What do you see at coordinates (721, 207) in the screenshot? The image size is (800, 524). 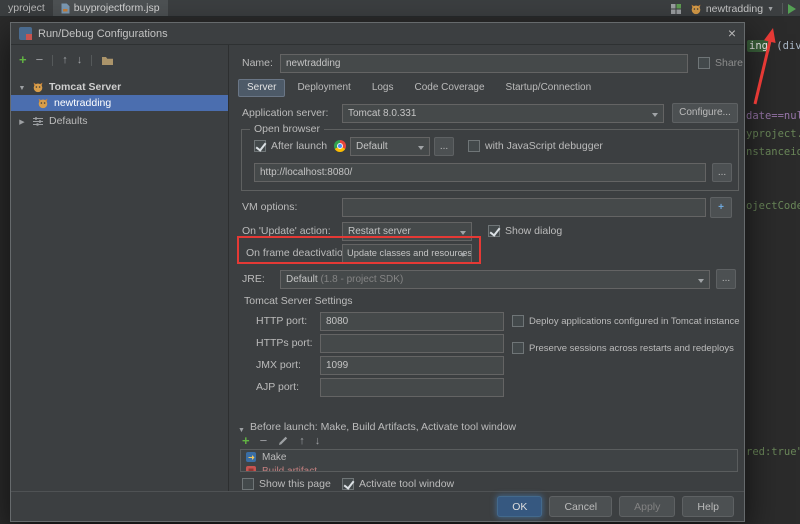 I see `expand-vm-options-button: +` at bounding box center [721, 207].